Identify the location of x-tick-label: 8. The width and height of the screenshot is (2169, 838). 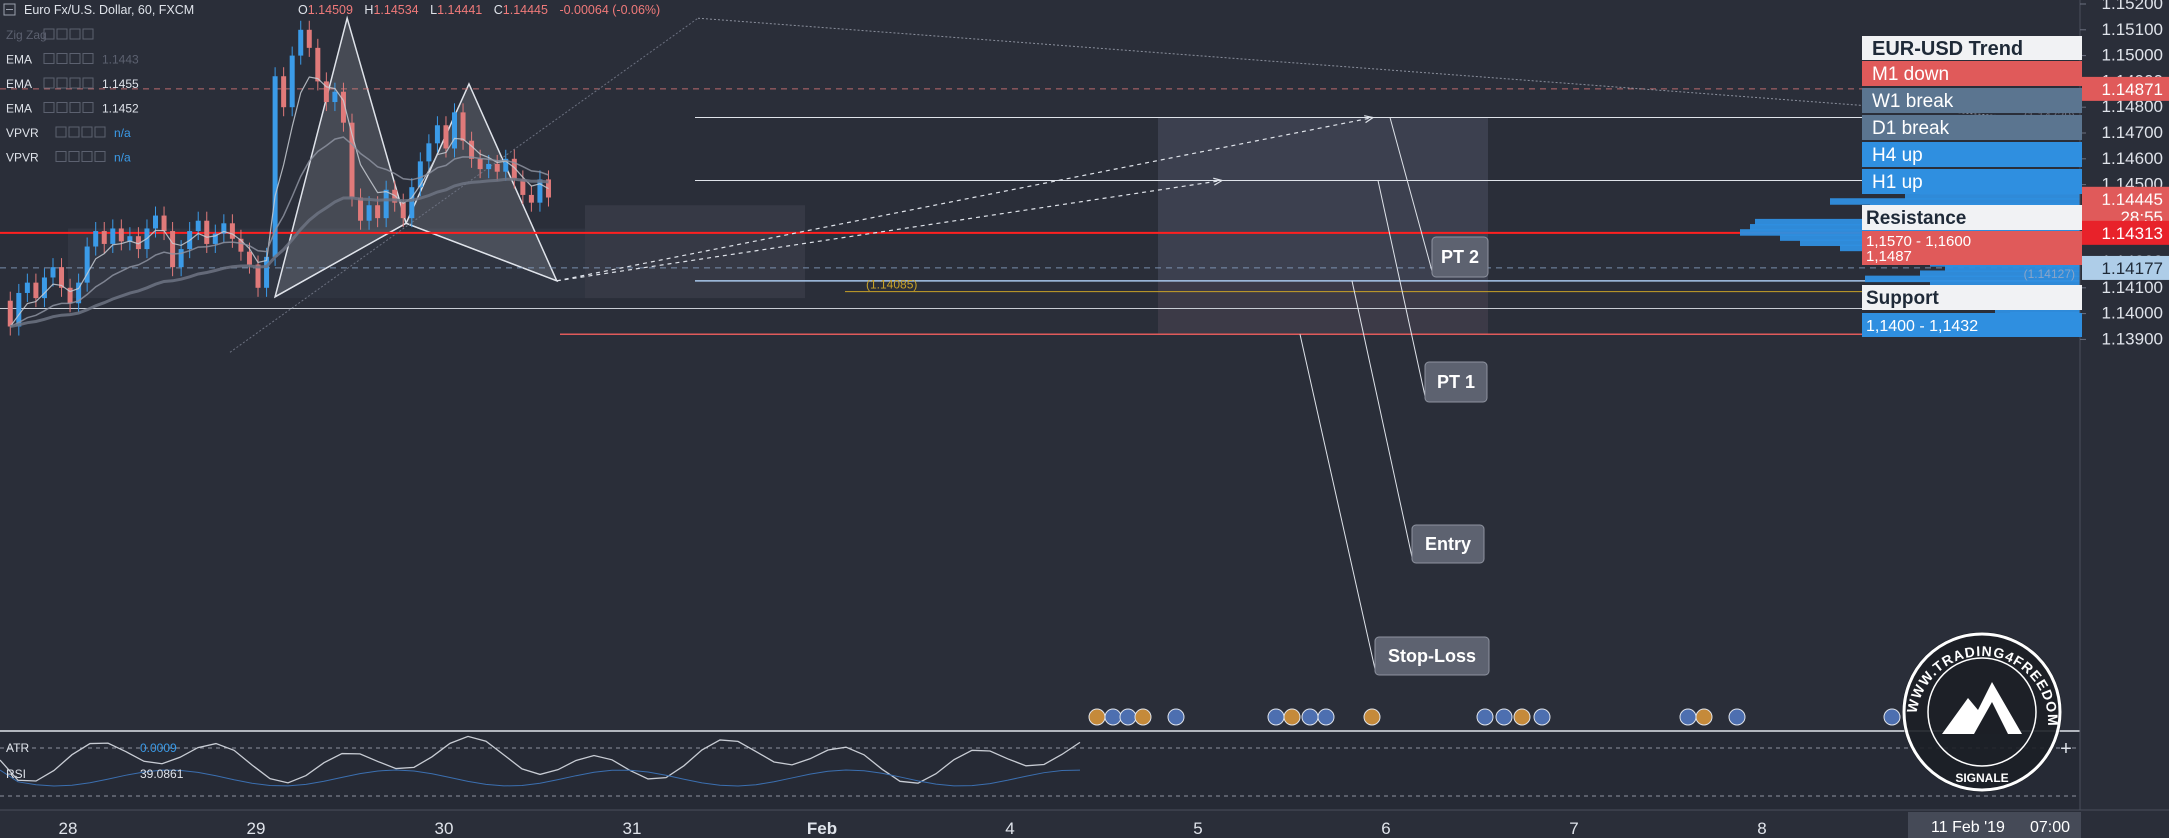
(1761, 828).